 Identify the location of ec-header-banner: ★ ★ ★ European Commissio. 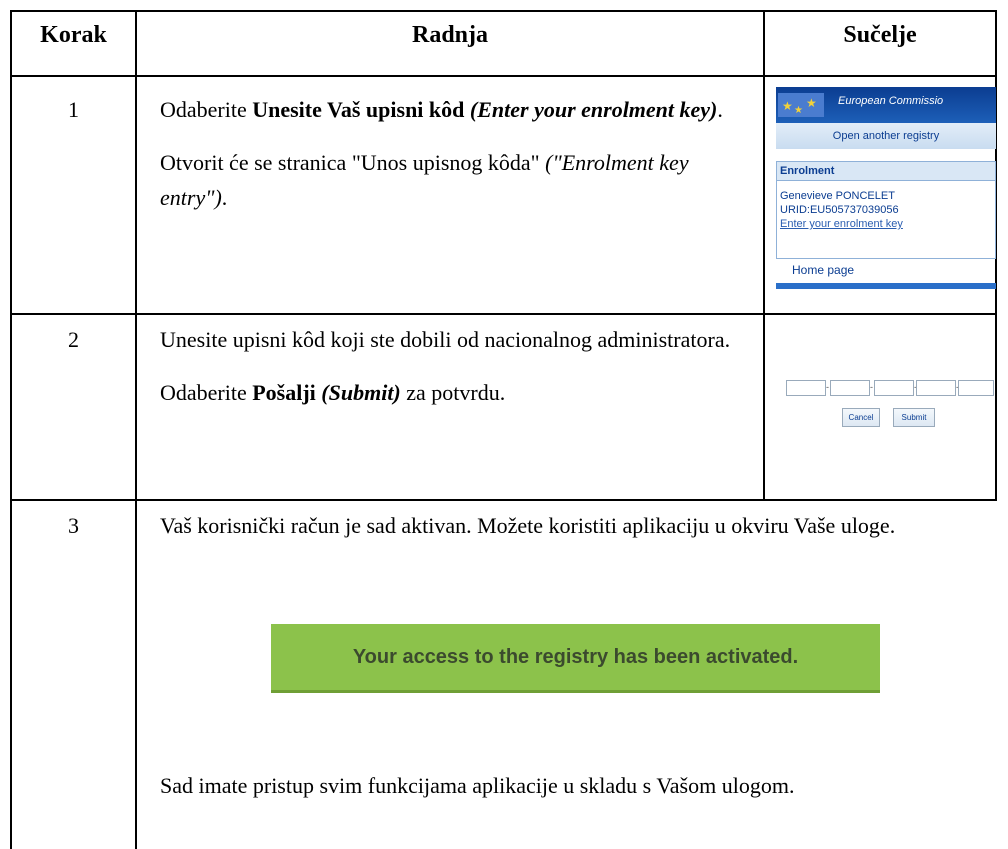
(886, 105).